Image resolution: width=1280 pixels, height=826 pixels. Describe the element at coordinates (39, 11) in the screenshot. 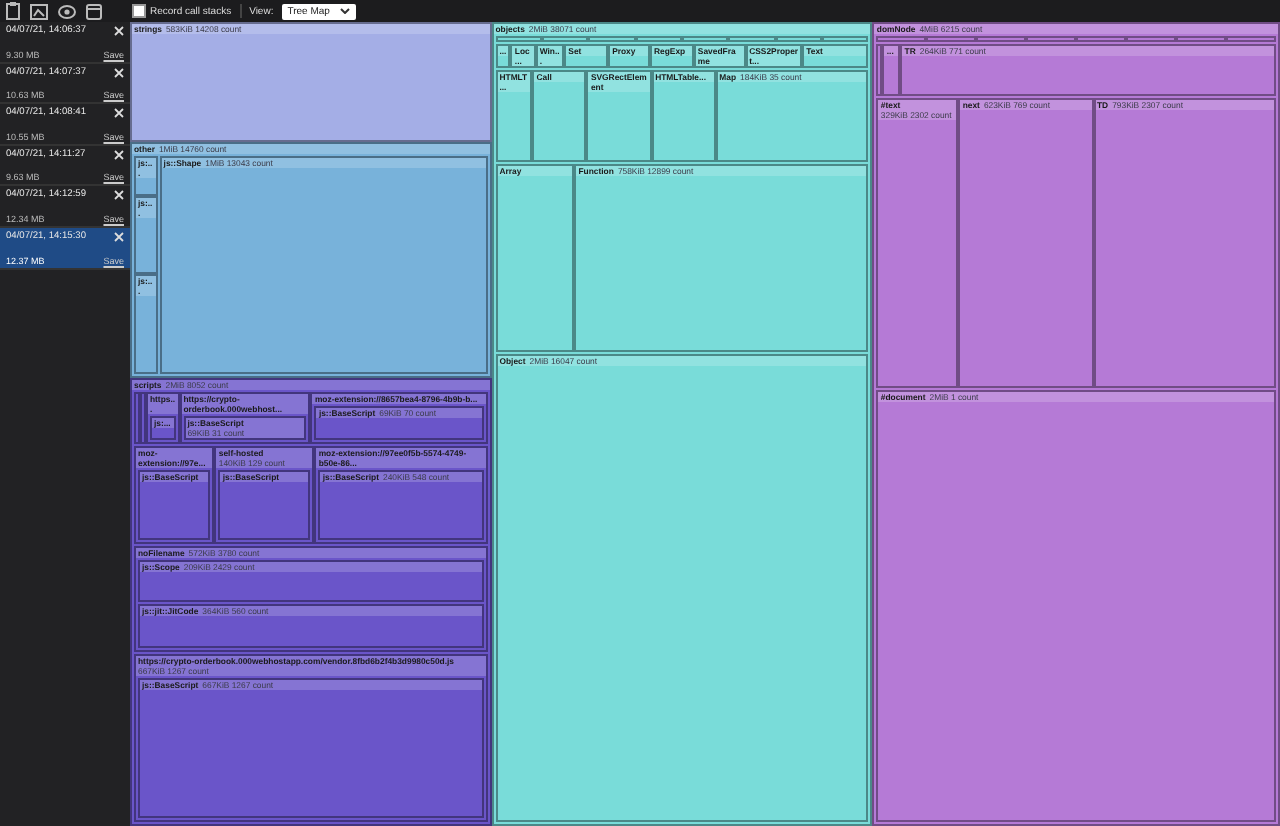

I see `image-icon` at that location.